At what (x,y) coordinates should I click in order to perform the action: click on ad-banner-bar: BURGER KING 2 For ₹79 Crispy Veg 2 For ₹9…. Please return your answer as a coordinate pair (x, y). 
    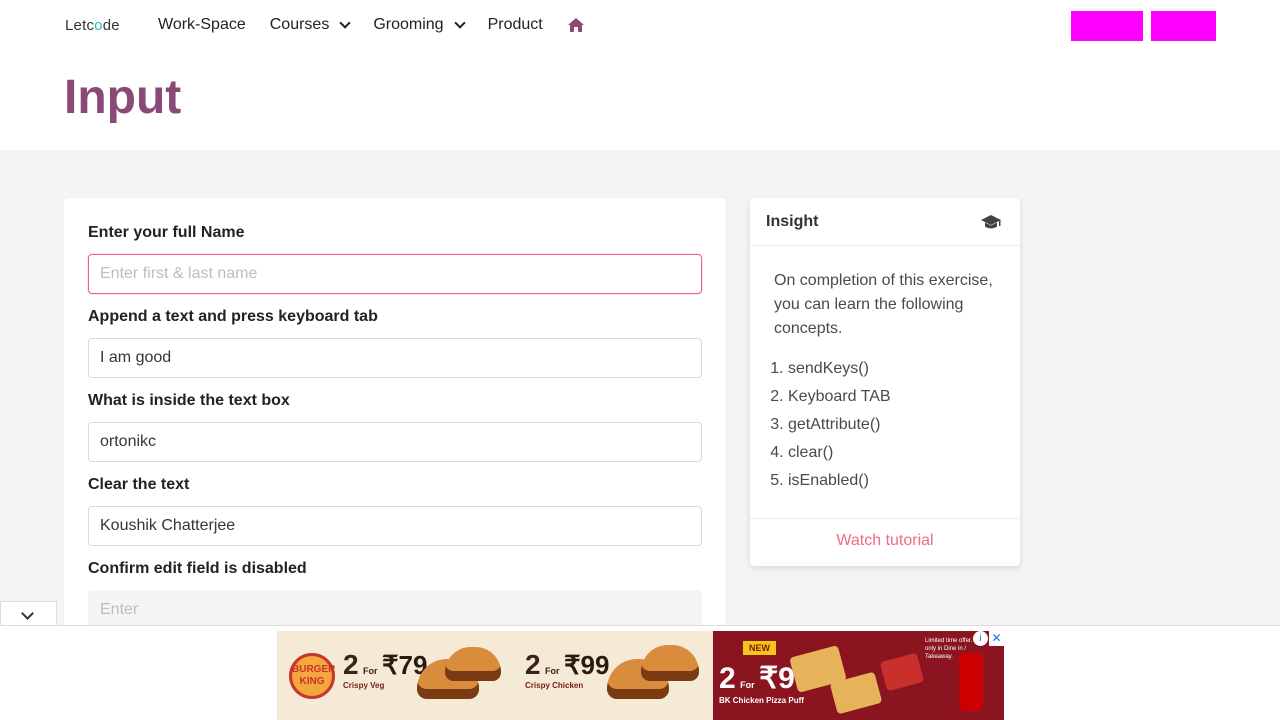
    Looking at the image, I should click on (640, 672).